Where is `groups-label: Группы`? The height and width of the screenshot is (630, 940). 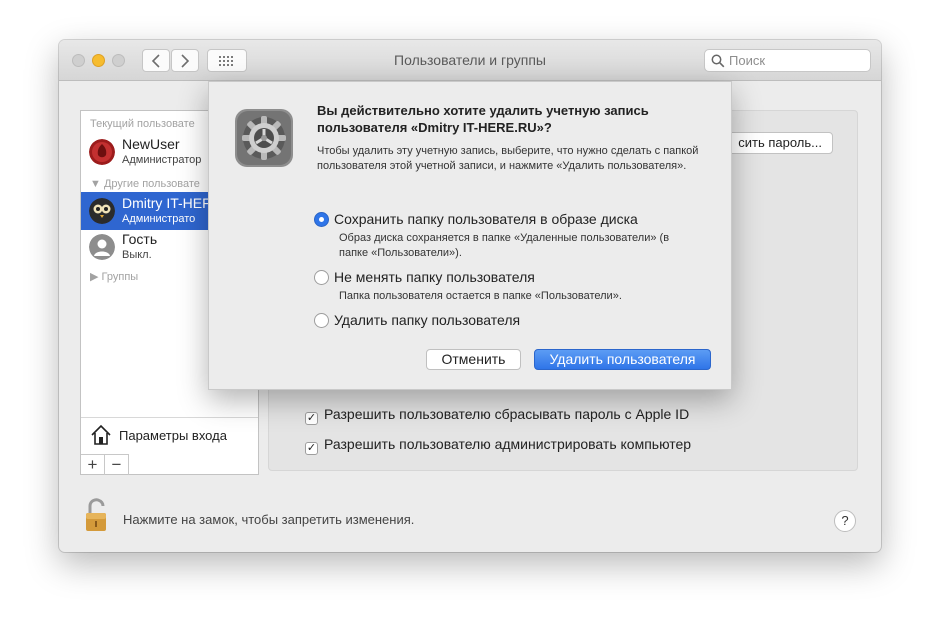
groups-label: Группы is located at coordinates (120, 277).